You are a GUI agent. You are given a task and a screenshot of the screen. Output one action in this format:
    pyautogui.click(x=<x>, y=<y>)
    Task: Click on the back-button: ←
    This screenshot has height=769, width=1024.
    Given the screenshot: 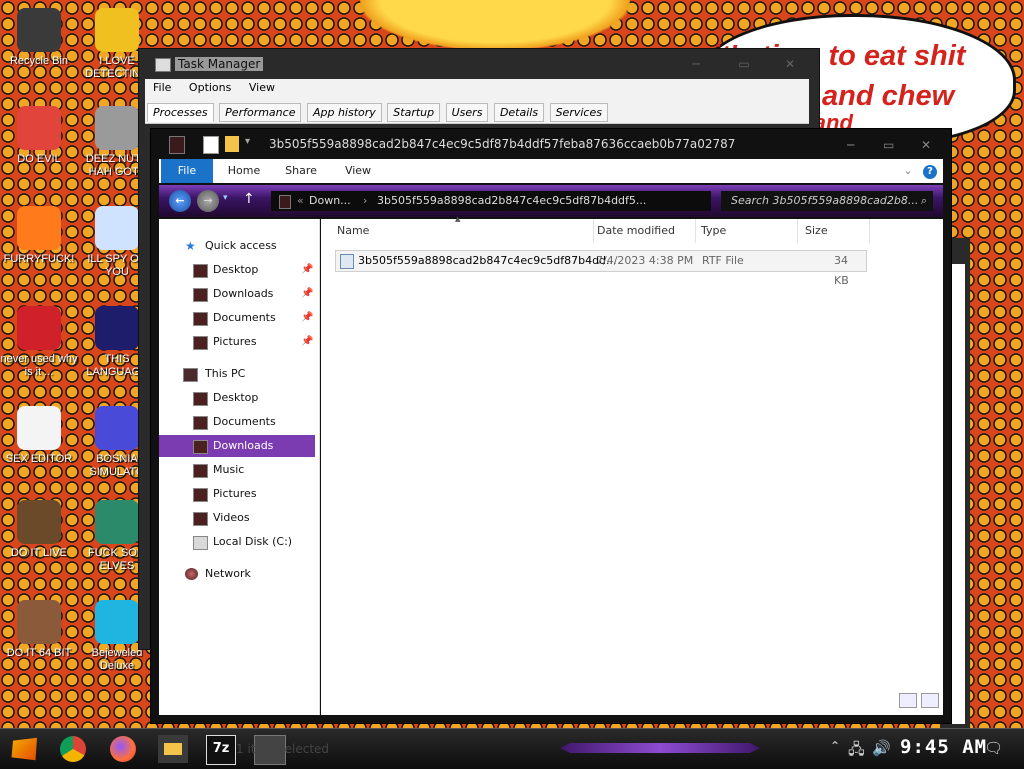 What is the action you would take?
    pyautogui.click(x=180, y=201)
    